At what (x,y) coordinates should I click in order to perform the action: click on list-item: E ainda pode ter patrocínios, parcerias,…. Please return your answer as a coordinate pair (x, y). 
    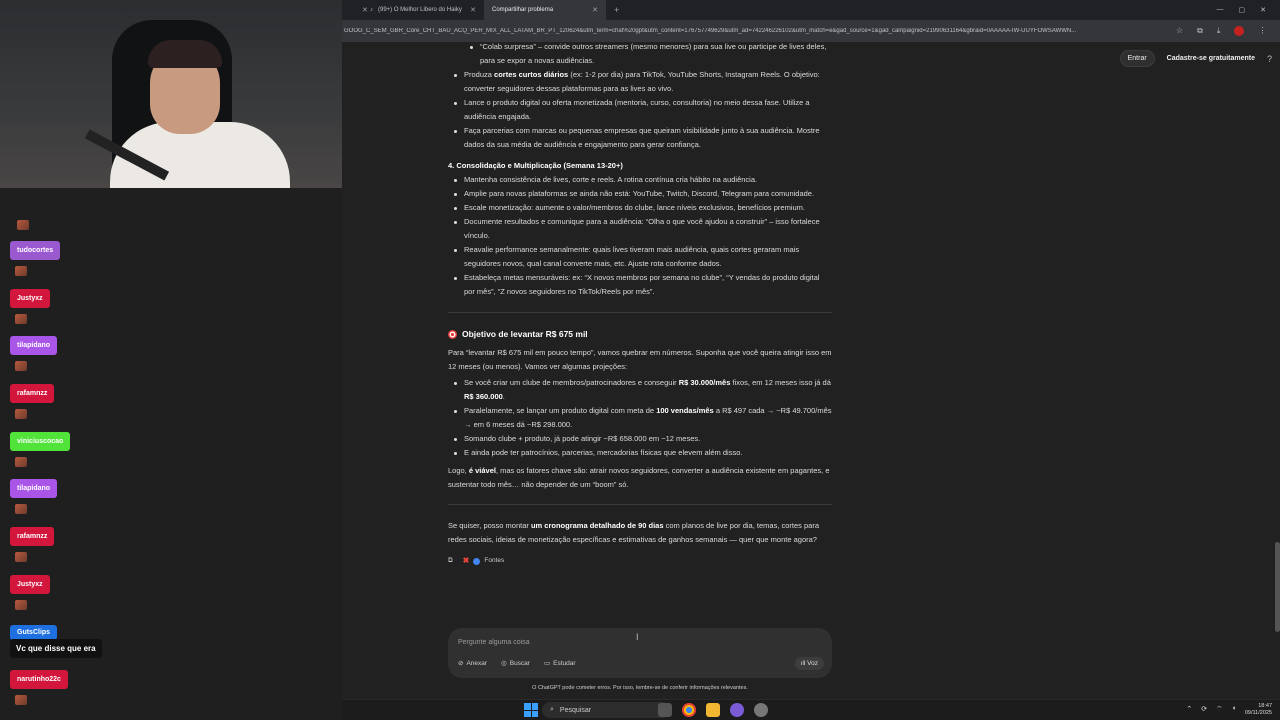
    Looking at the image, I should click on (640, 453).